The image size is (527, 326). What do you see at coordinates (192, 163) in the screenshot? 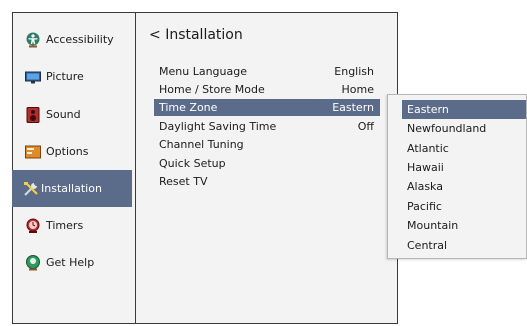
I see `menu-row-label: Quick Setup` at bounding box center [192, 163].